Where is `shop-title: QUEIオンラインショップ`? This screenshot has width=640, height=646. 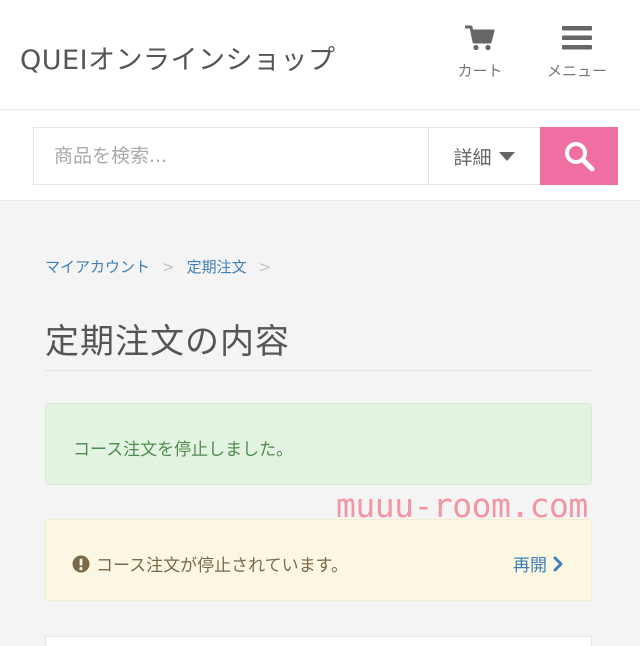
shop-title: QUEIオンラインショップ is located at coordinates (178, 57).